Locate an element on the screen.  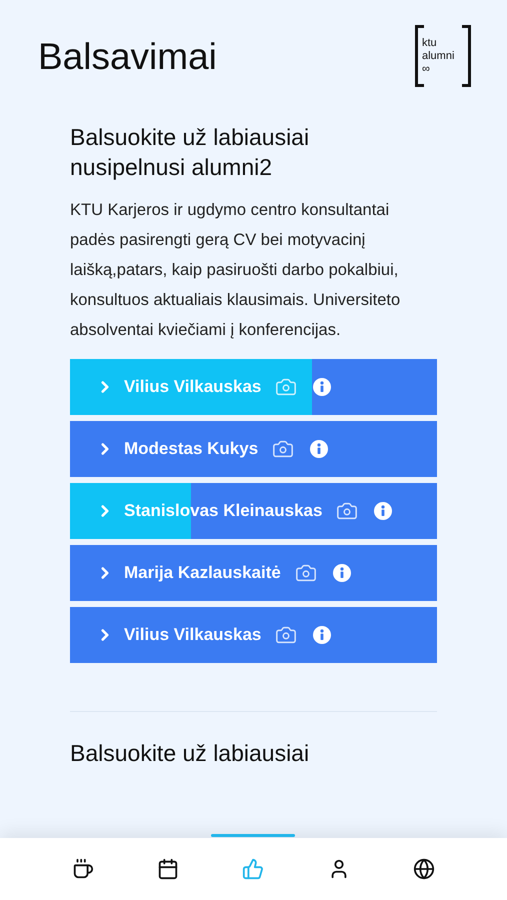
poll-title: Balsuokite už labiausiai nusipelnusi alumni2 is located at coordinates (190, 152).